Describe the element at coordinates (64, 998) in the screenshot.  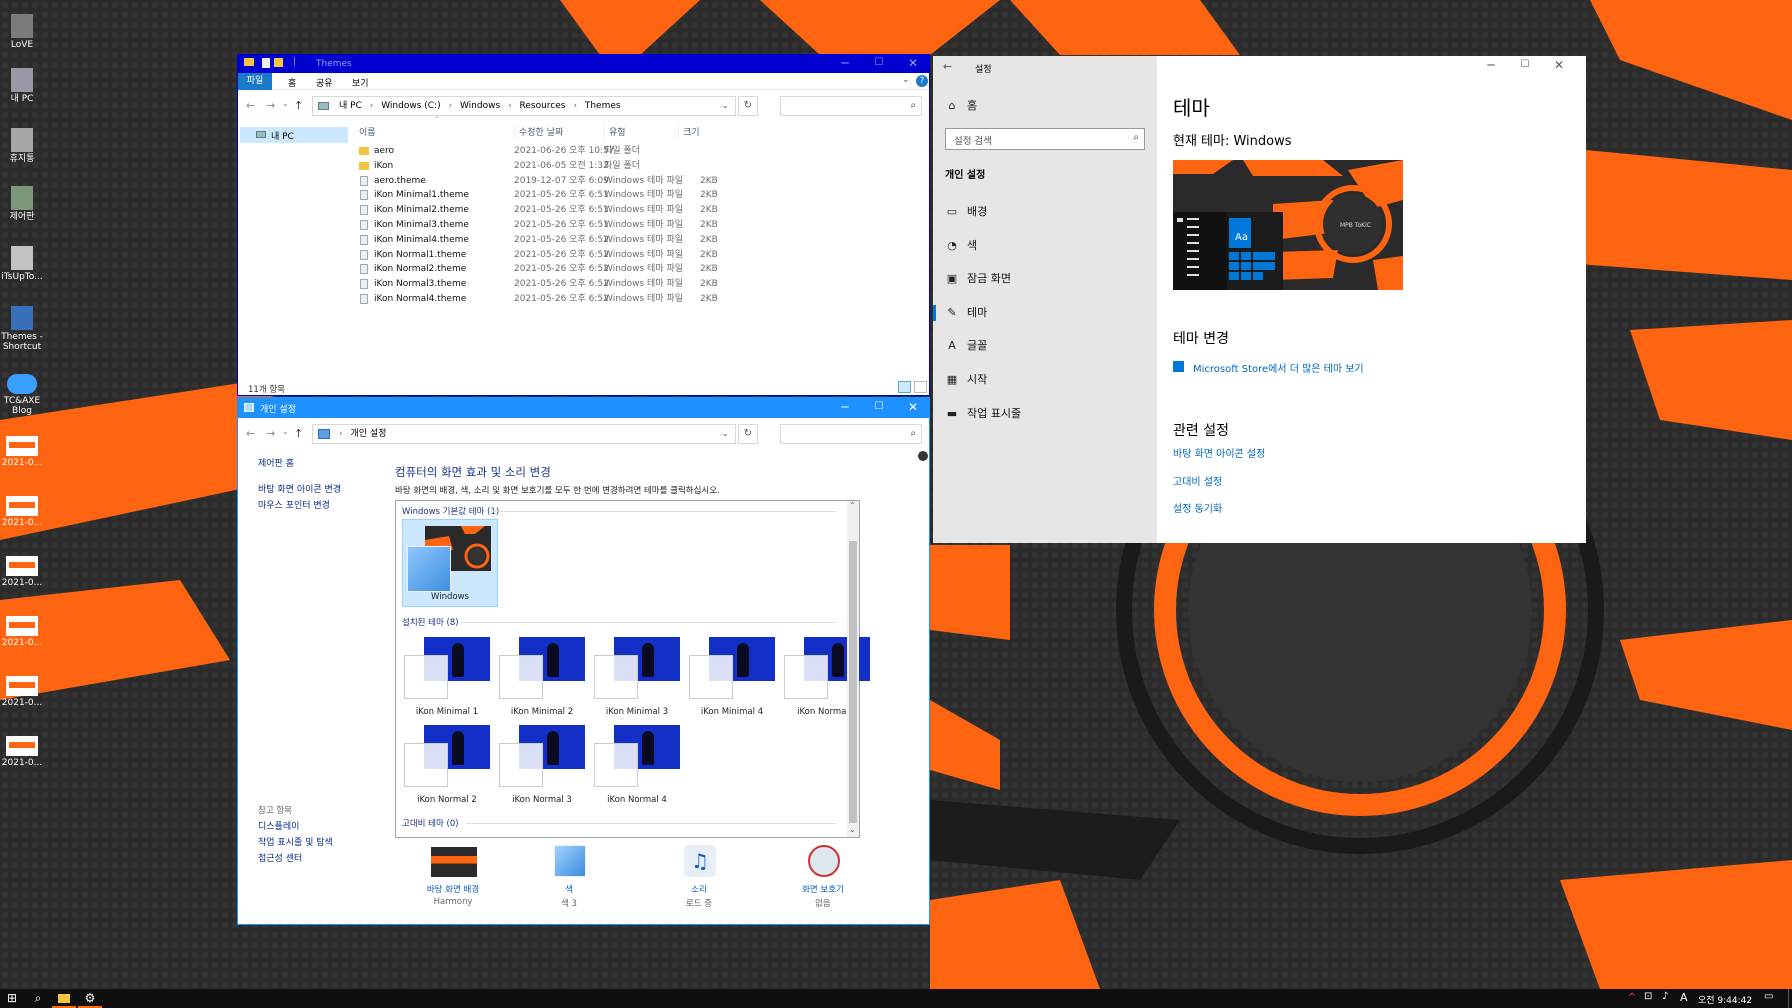
I see `file-explorer-taskbar-icon` at that location.